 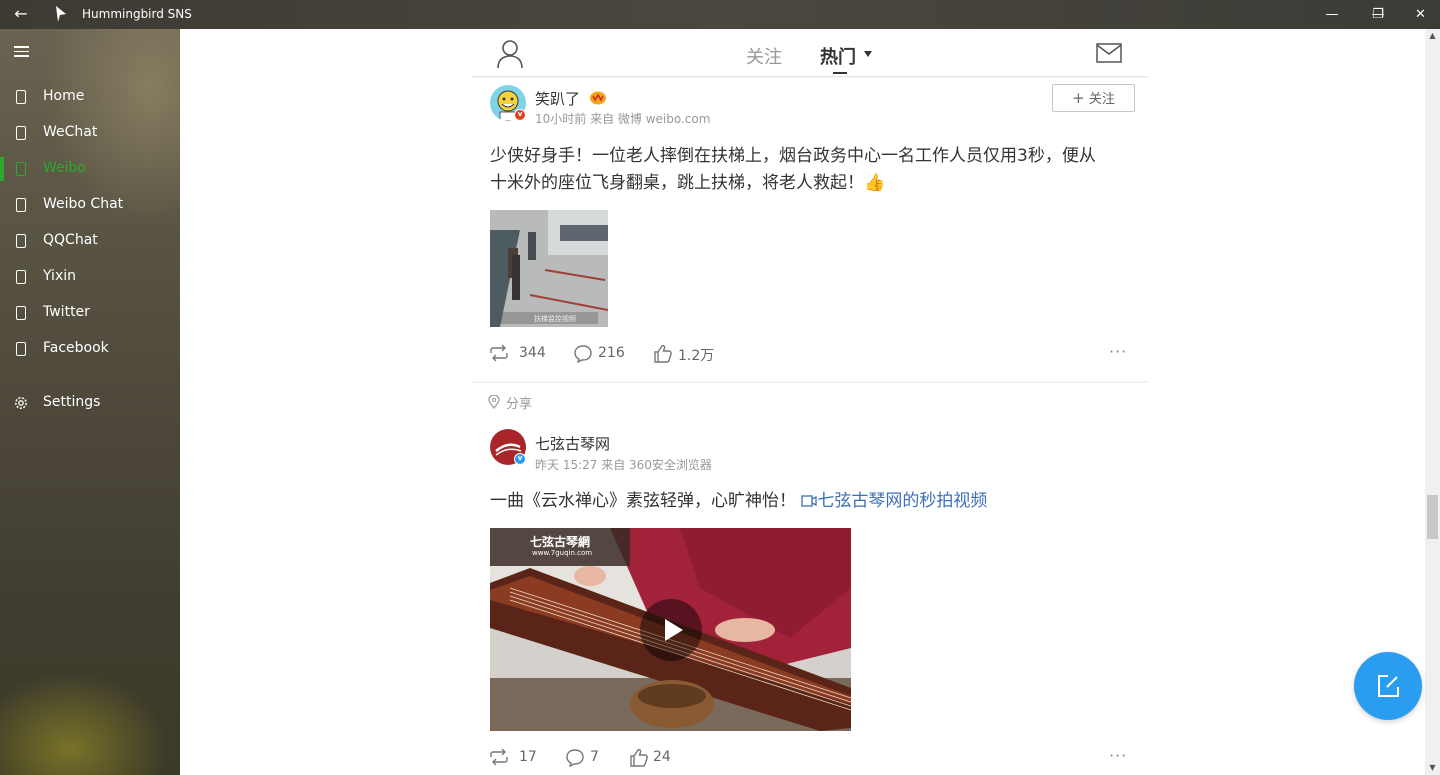 I want to click on post-image: 扶梯监控视频, so click(x=549, y=268).